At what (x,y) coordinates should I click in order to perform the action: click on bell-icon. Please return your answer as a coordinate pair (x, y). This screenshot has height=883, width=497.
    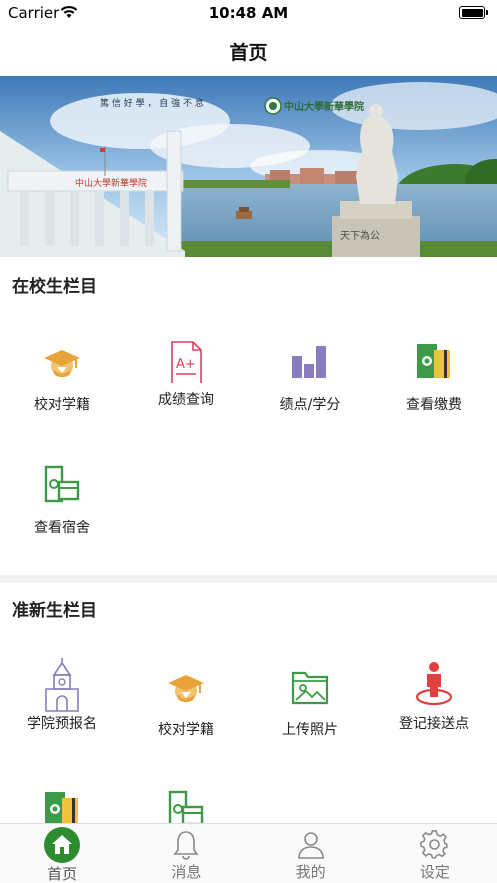
    Looking at the image, I should click on (186, 845).